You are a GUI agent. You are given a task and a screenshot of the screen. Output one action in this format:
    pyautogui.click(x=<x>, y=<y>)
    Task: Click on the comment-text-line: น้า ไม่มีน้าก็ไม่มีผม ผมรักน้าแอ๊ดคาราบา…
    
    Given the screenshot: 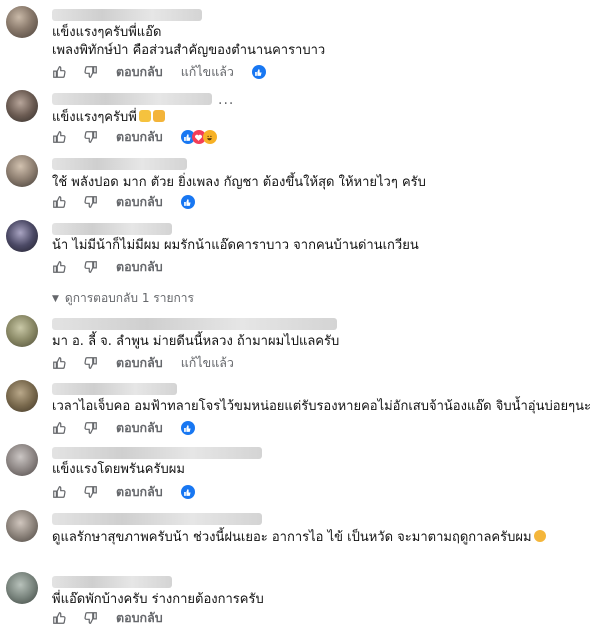 What is the action you would take?
    pyautogui.click(x=235, y=245)
    